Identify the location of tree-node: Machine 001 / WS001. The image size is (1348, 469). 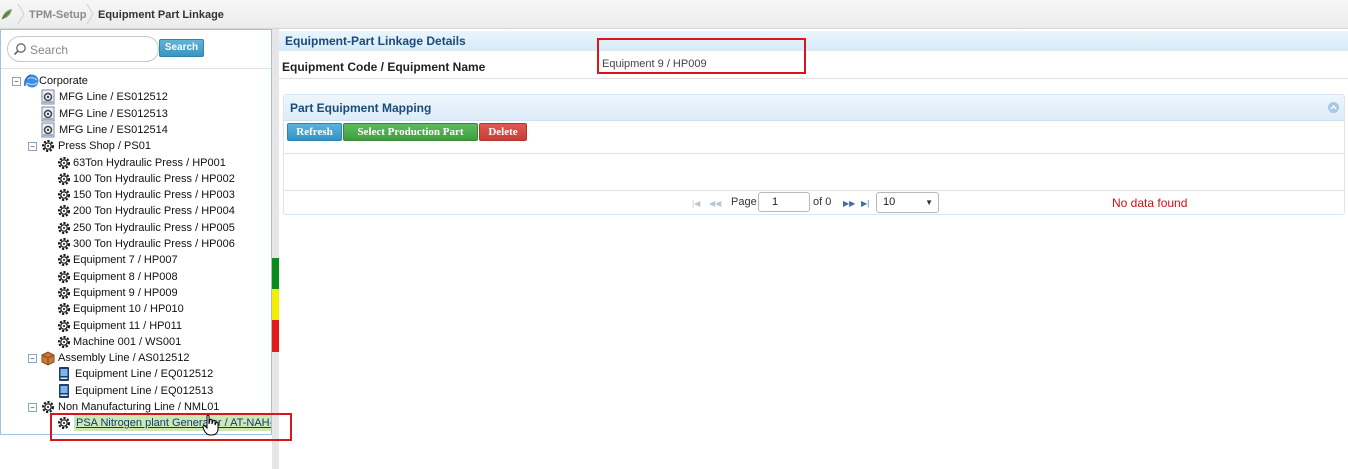
(136, 342).